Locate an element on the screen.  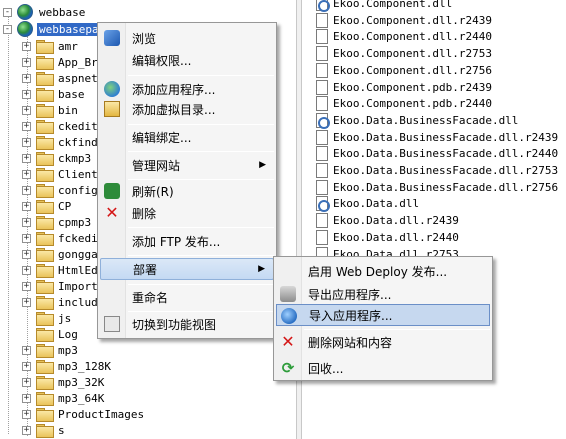
tree-node-label: App_Br is located at coordinates (78, 62).